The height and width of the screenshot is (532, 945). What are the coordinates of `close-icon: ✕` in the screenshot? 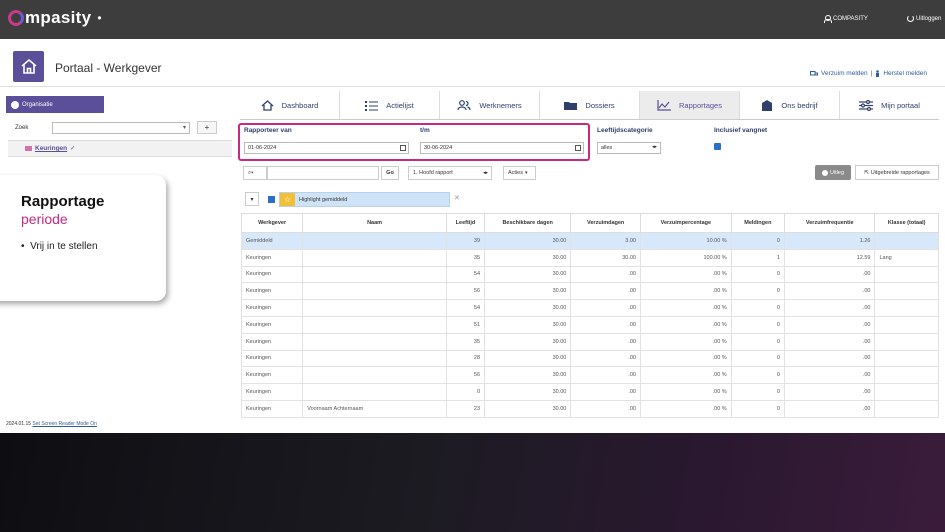 It's located at (457, 198).